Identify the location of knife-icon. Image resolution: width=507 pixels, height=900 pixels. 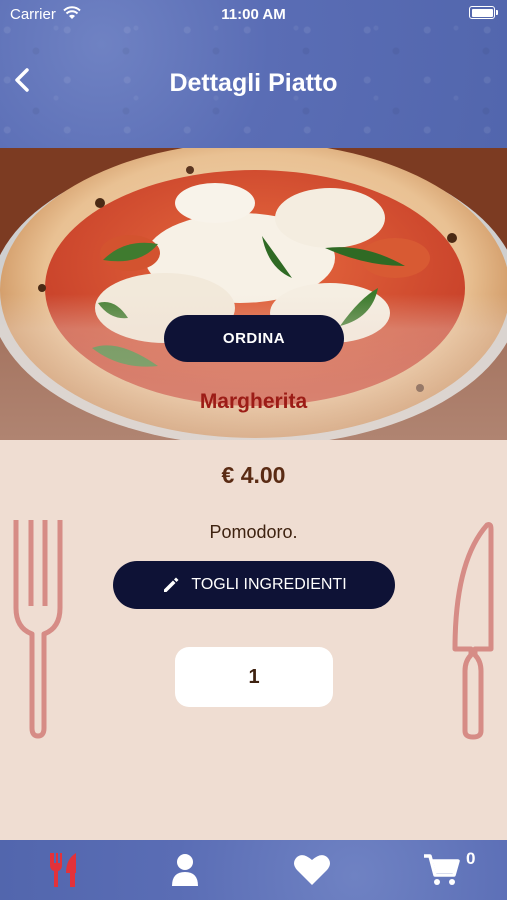
(473, 631).